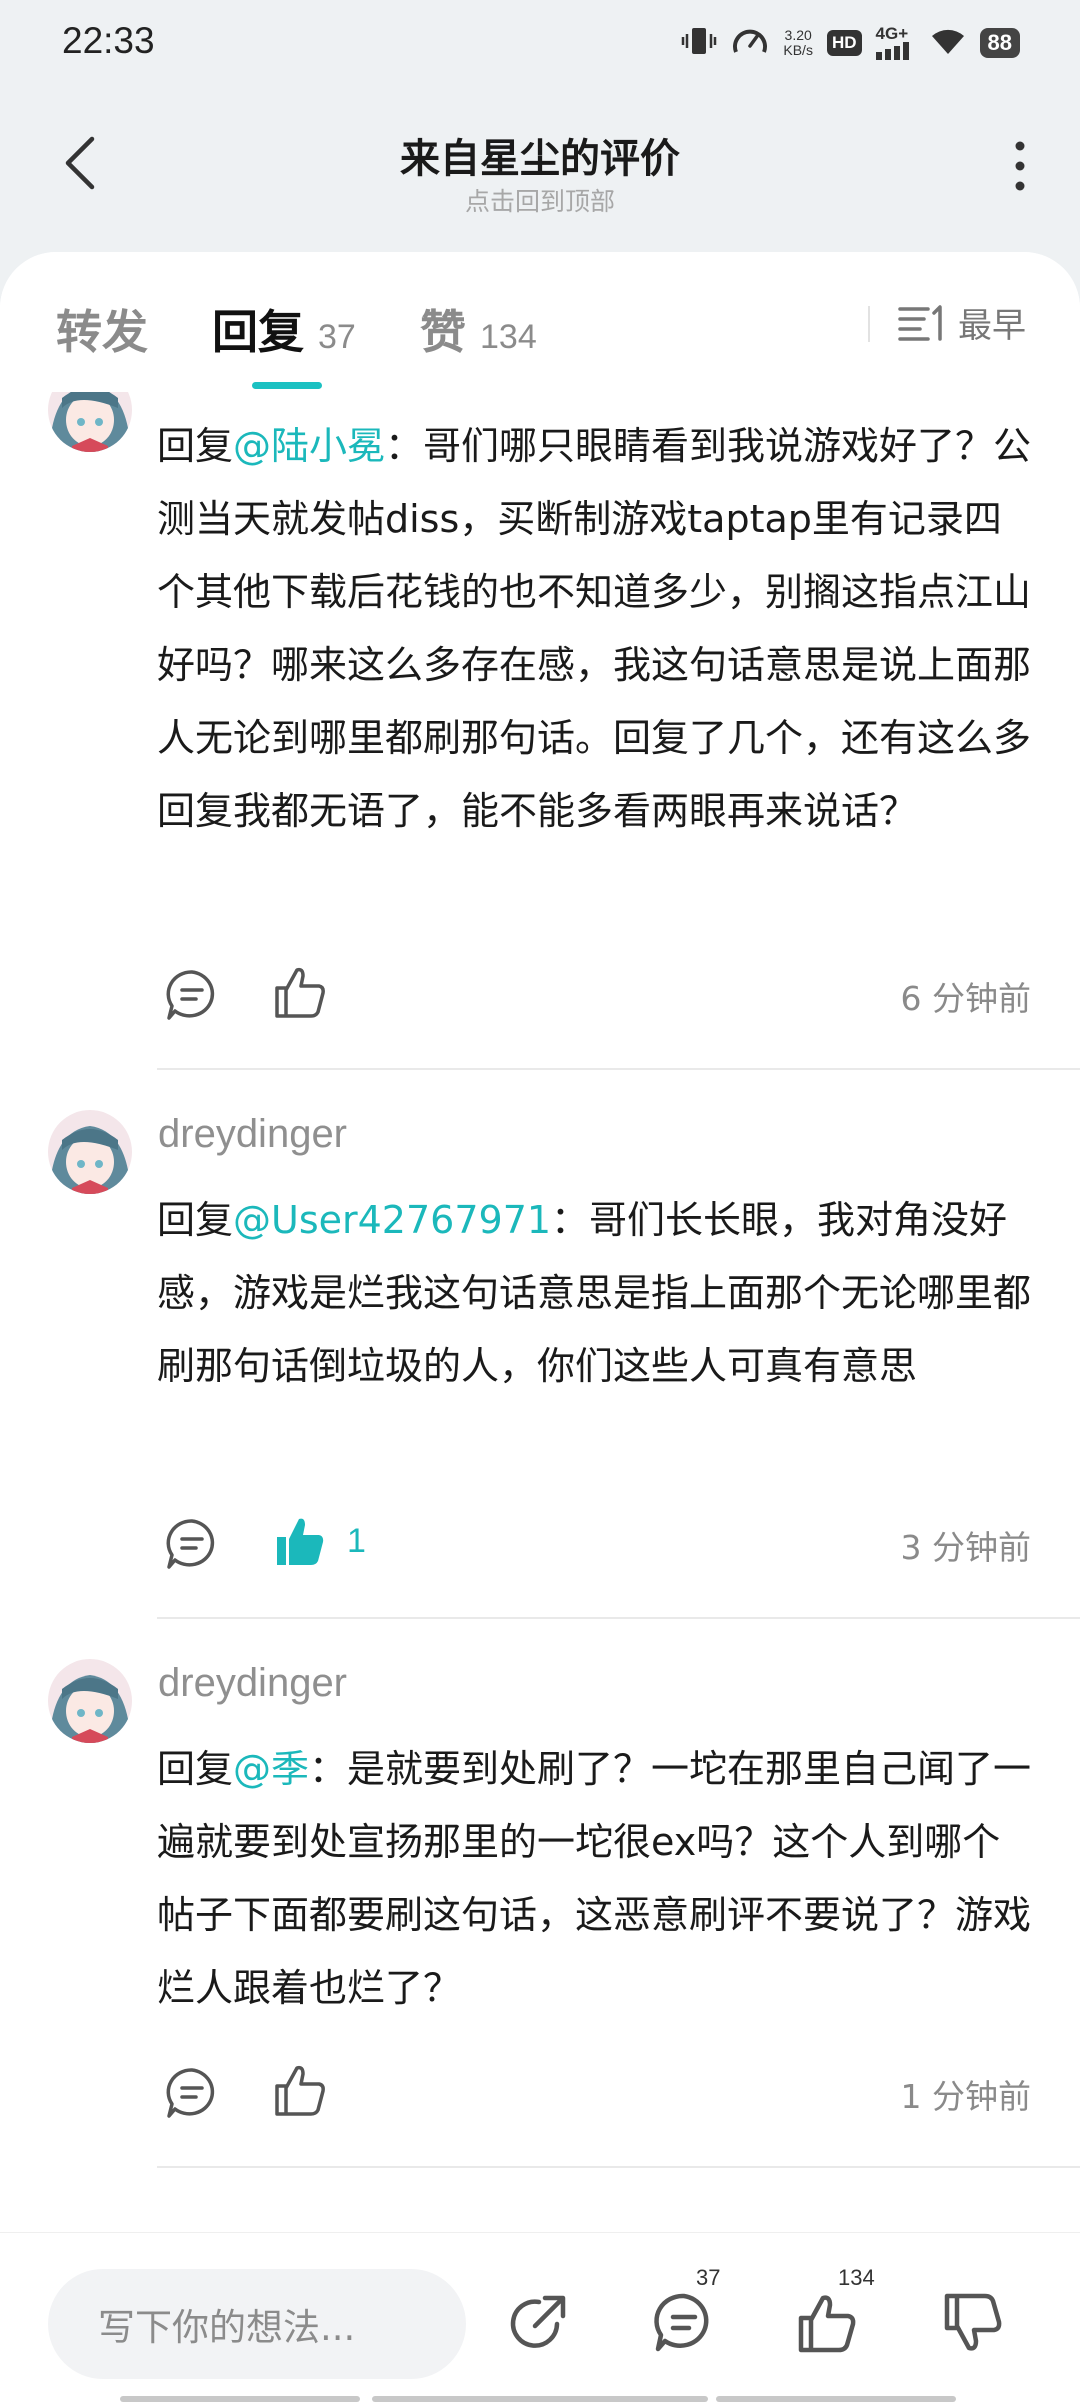 The height and width of the screenshot is (2408, 1080). What do you see at coordinates (920, 322) in the screenshot?
I see `sort-icon` at bounding box center [920, 322].